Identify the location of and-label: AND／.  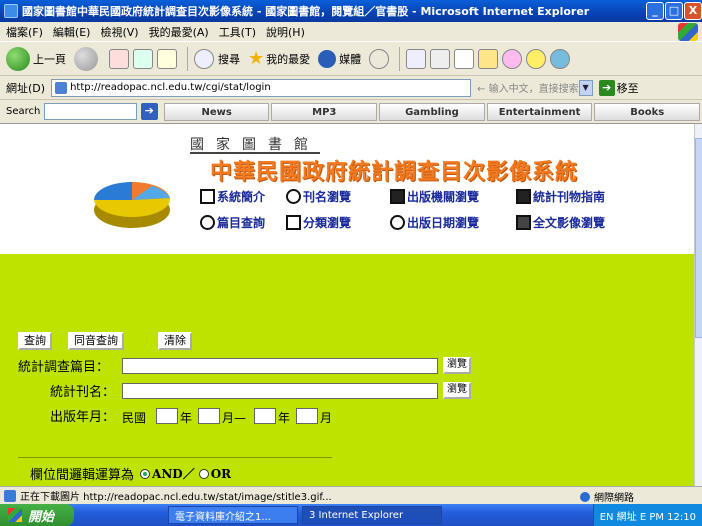
(173, 474).